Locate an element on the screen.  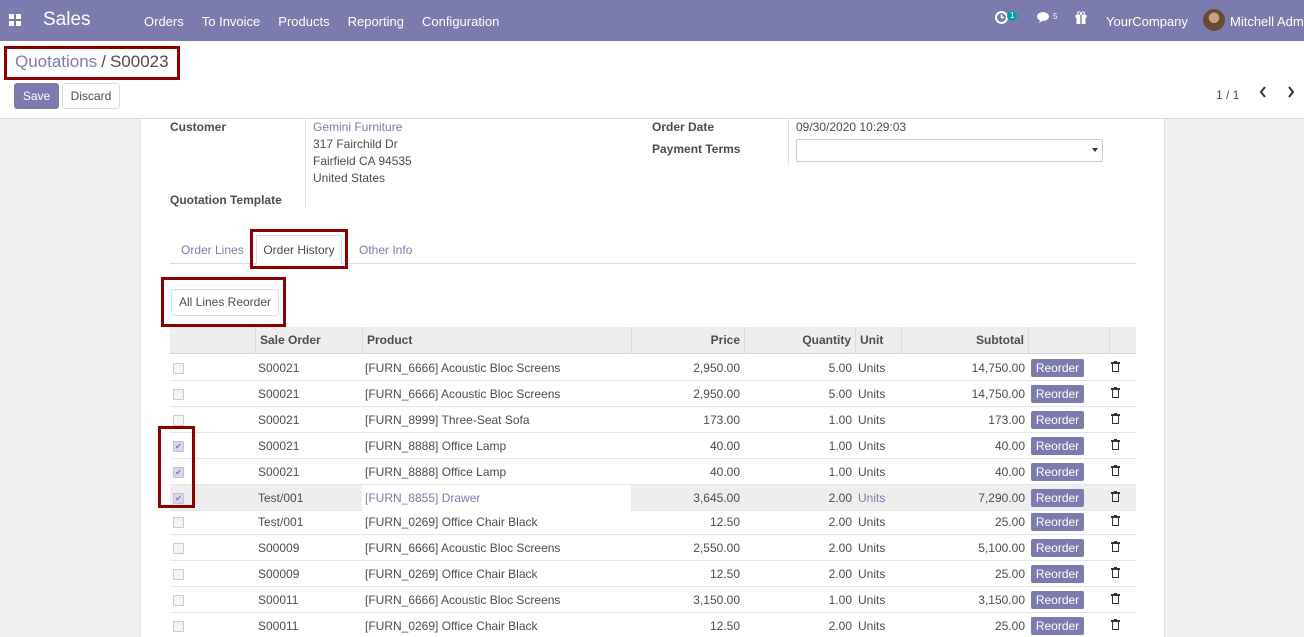
customer-name-link: Gemini Furniture is located at coordinates (357, 127).